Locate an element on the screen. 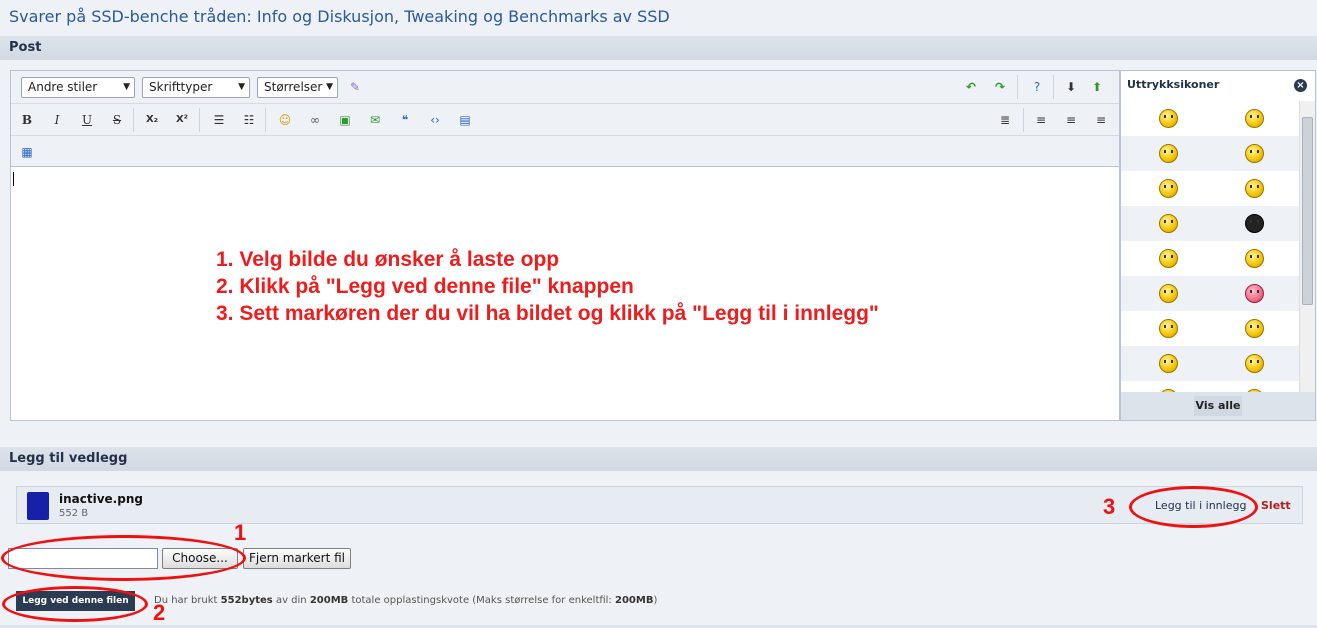  code-icon: ‹› is located at coordinates (435, 120).